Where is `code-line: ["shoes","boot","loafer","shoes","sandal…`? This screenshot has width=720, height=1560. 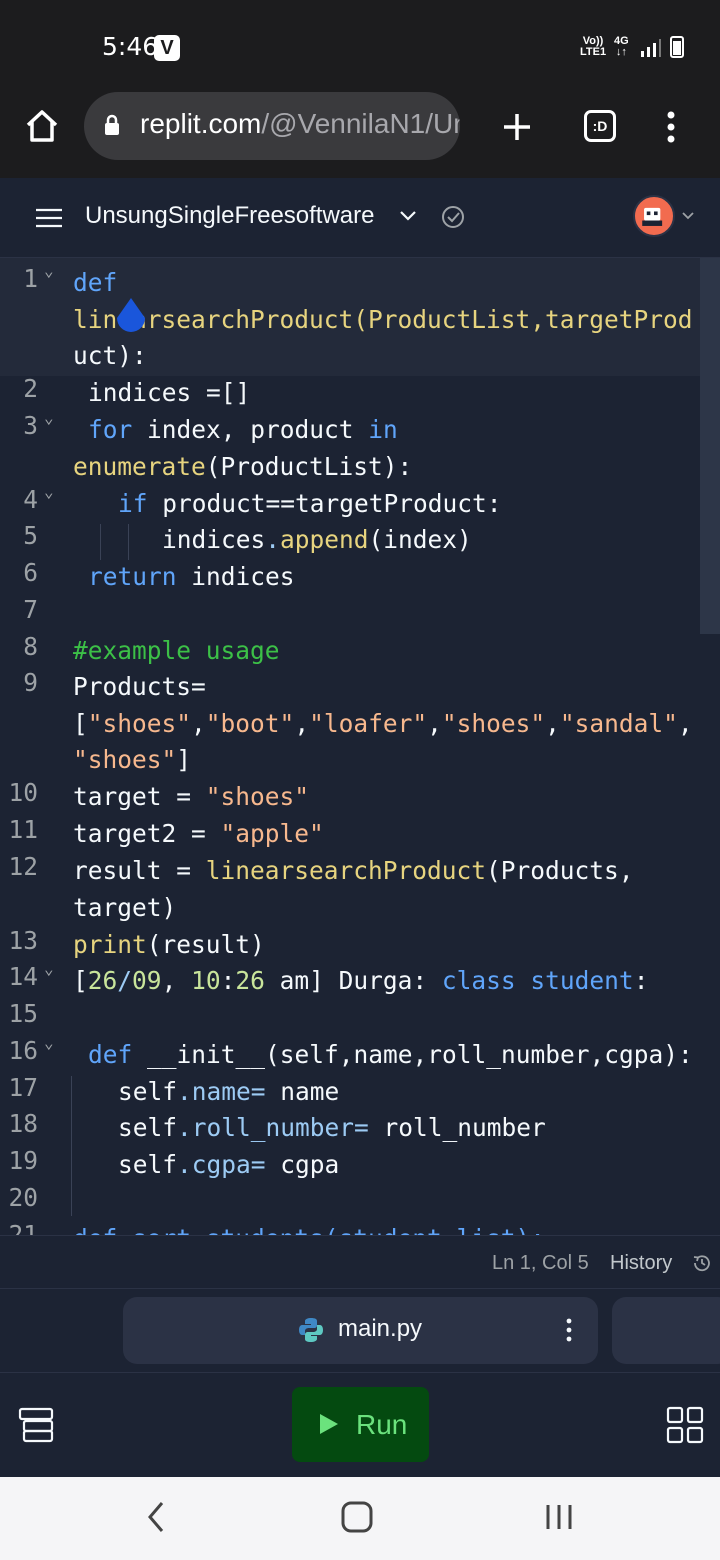 code-line: ["shoes","boot","loafer","shoes","sandal… is located at coordinates (383, 723).